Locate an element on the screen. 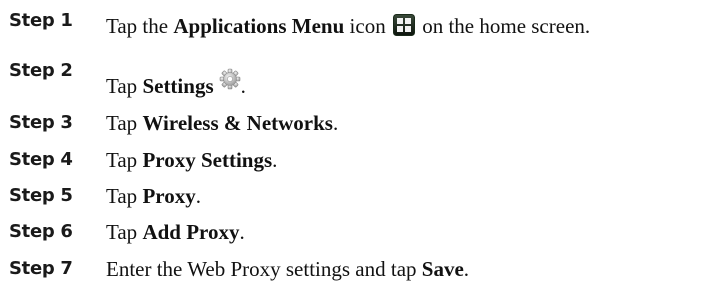  ui-term: Settings is located at coordinates (178, 86).